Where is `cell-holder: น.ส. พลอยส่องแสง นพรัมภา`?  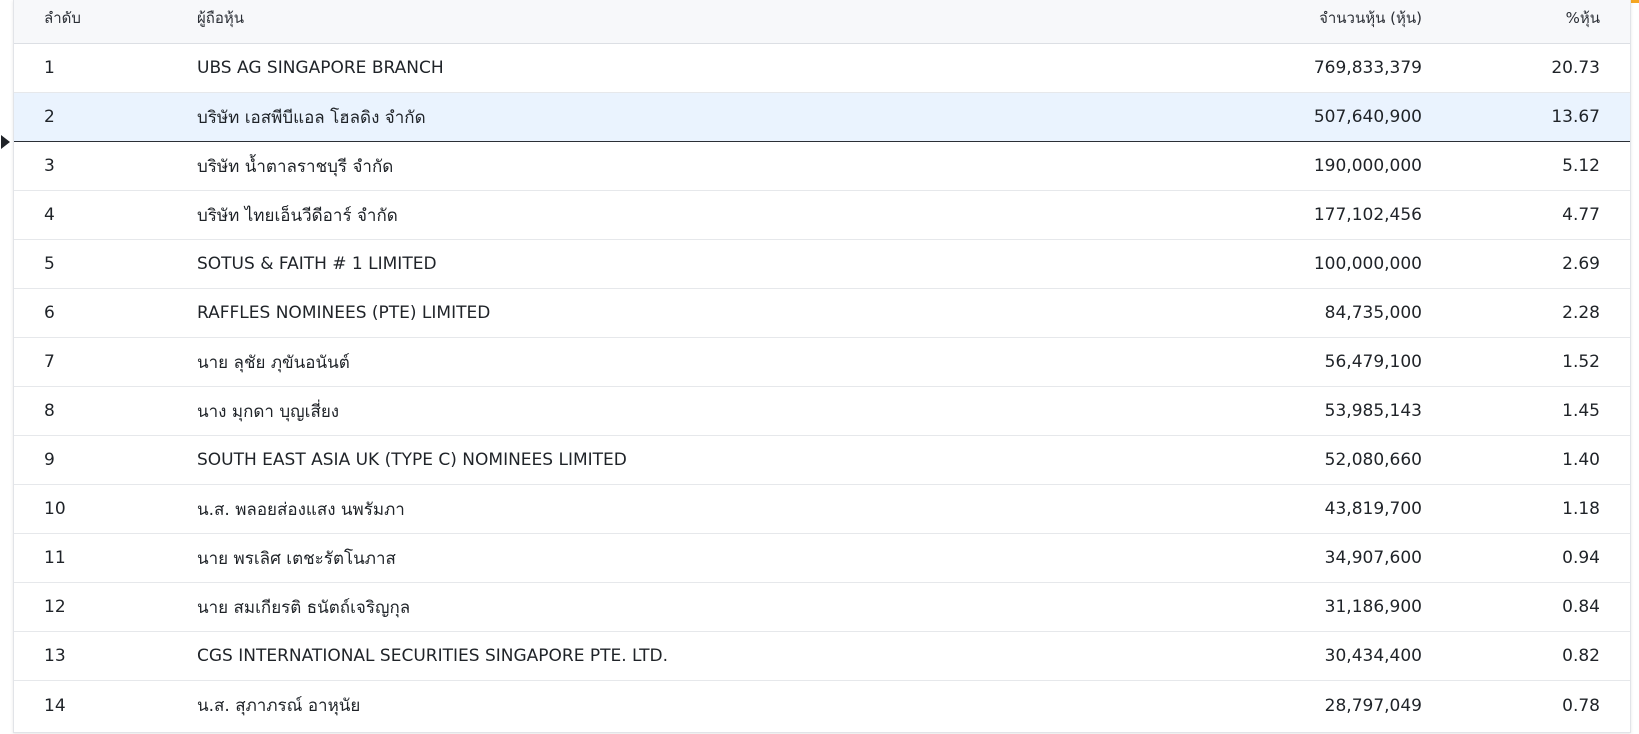 cell-holder: น.ส. พลอยส่องแสง นพรัมภา is located at coordinates (301, 509).